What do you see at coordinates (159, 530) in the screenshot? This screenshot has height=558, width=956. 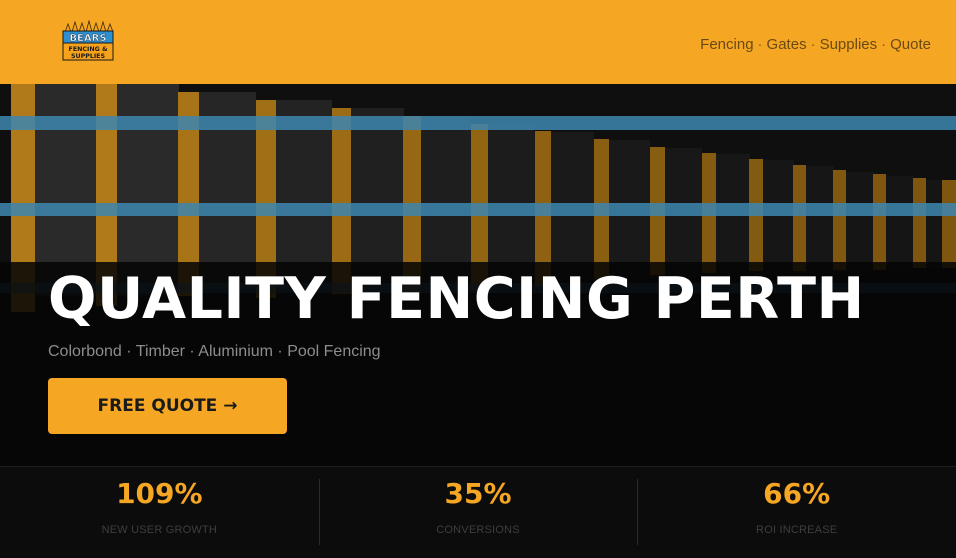 I see `stat-label: NEW USER GROWTH` at bounding box center [159, 530].